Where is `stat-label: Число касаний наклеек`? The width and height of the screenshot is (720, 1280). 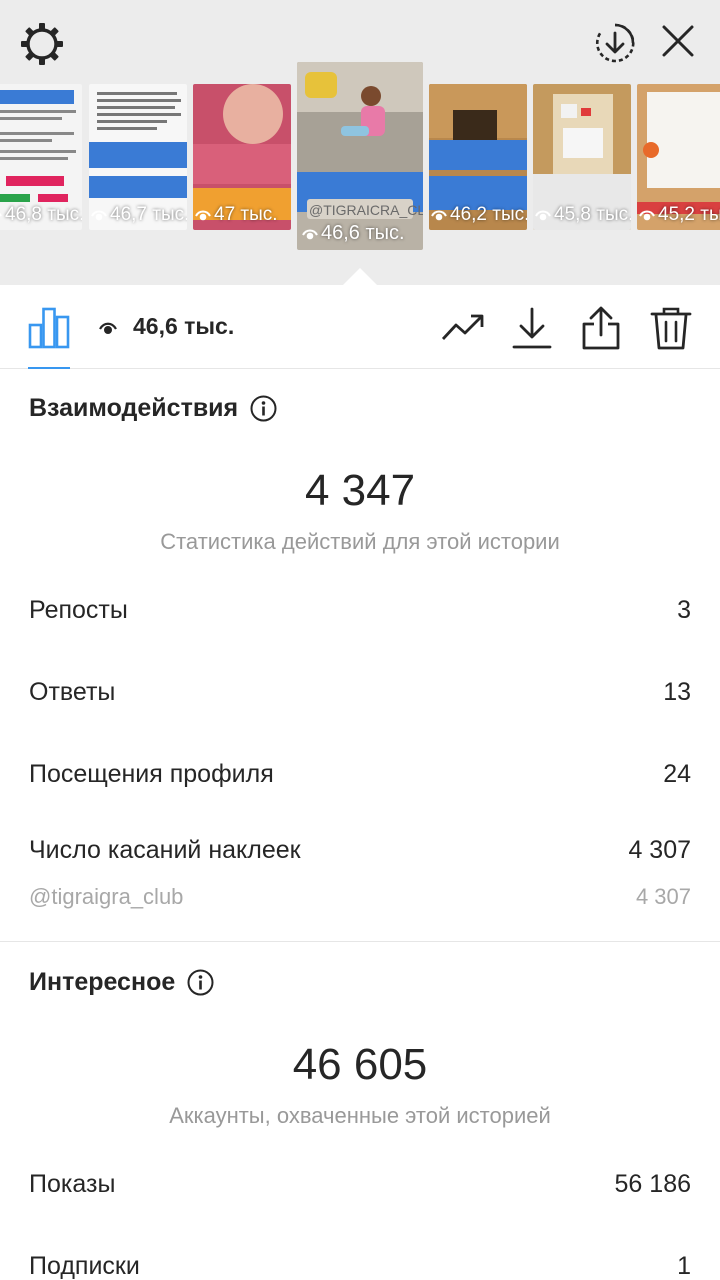
stat-label: Число касаний наклеек is located at coordinates (165, 850).